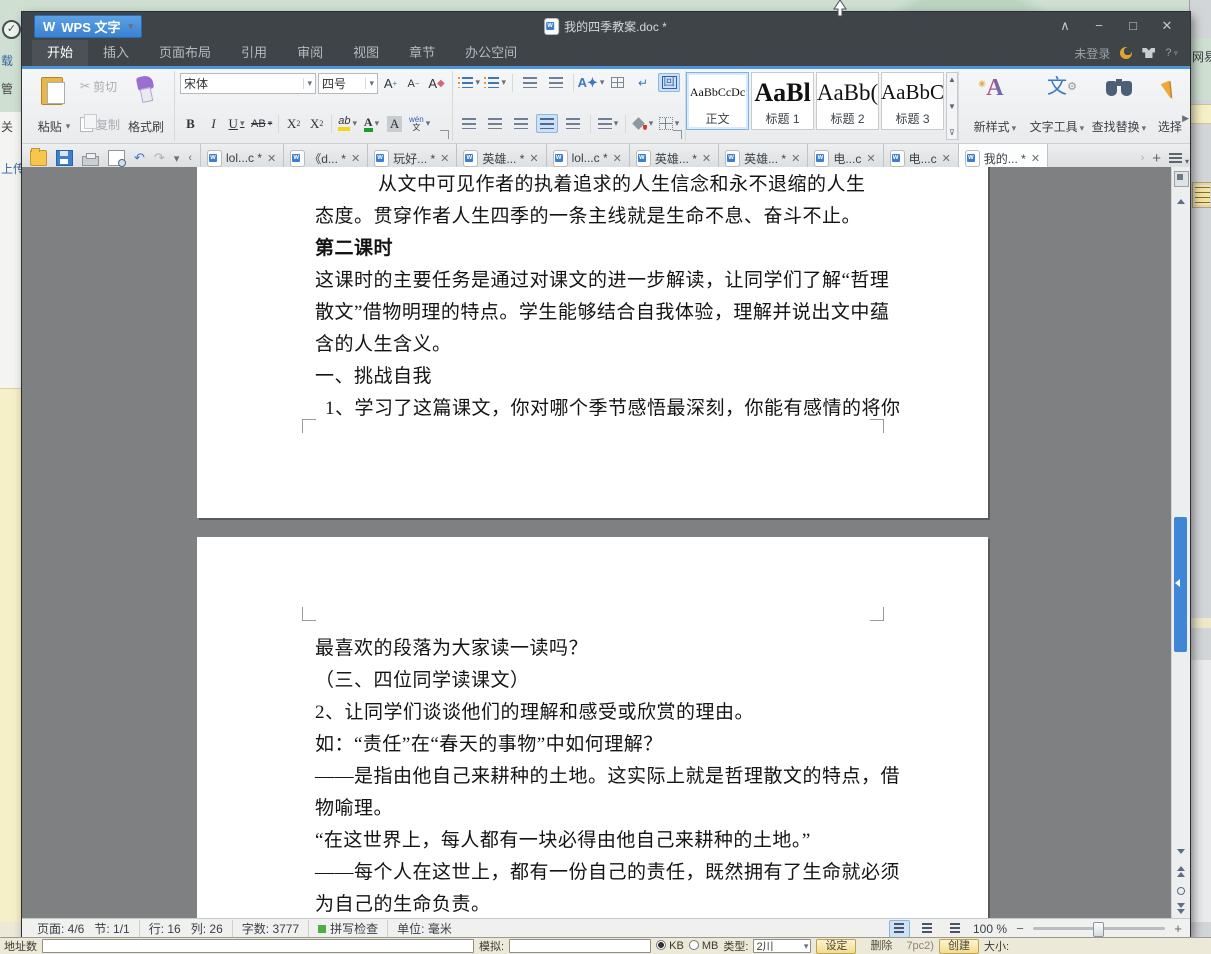  Describe the element at coordinates (310, 53) in the screenshot. I see `tab-review: 审阅` at that location.